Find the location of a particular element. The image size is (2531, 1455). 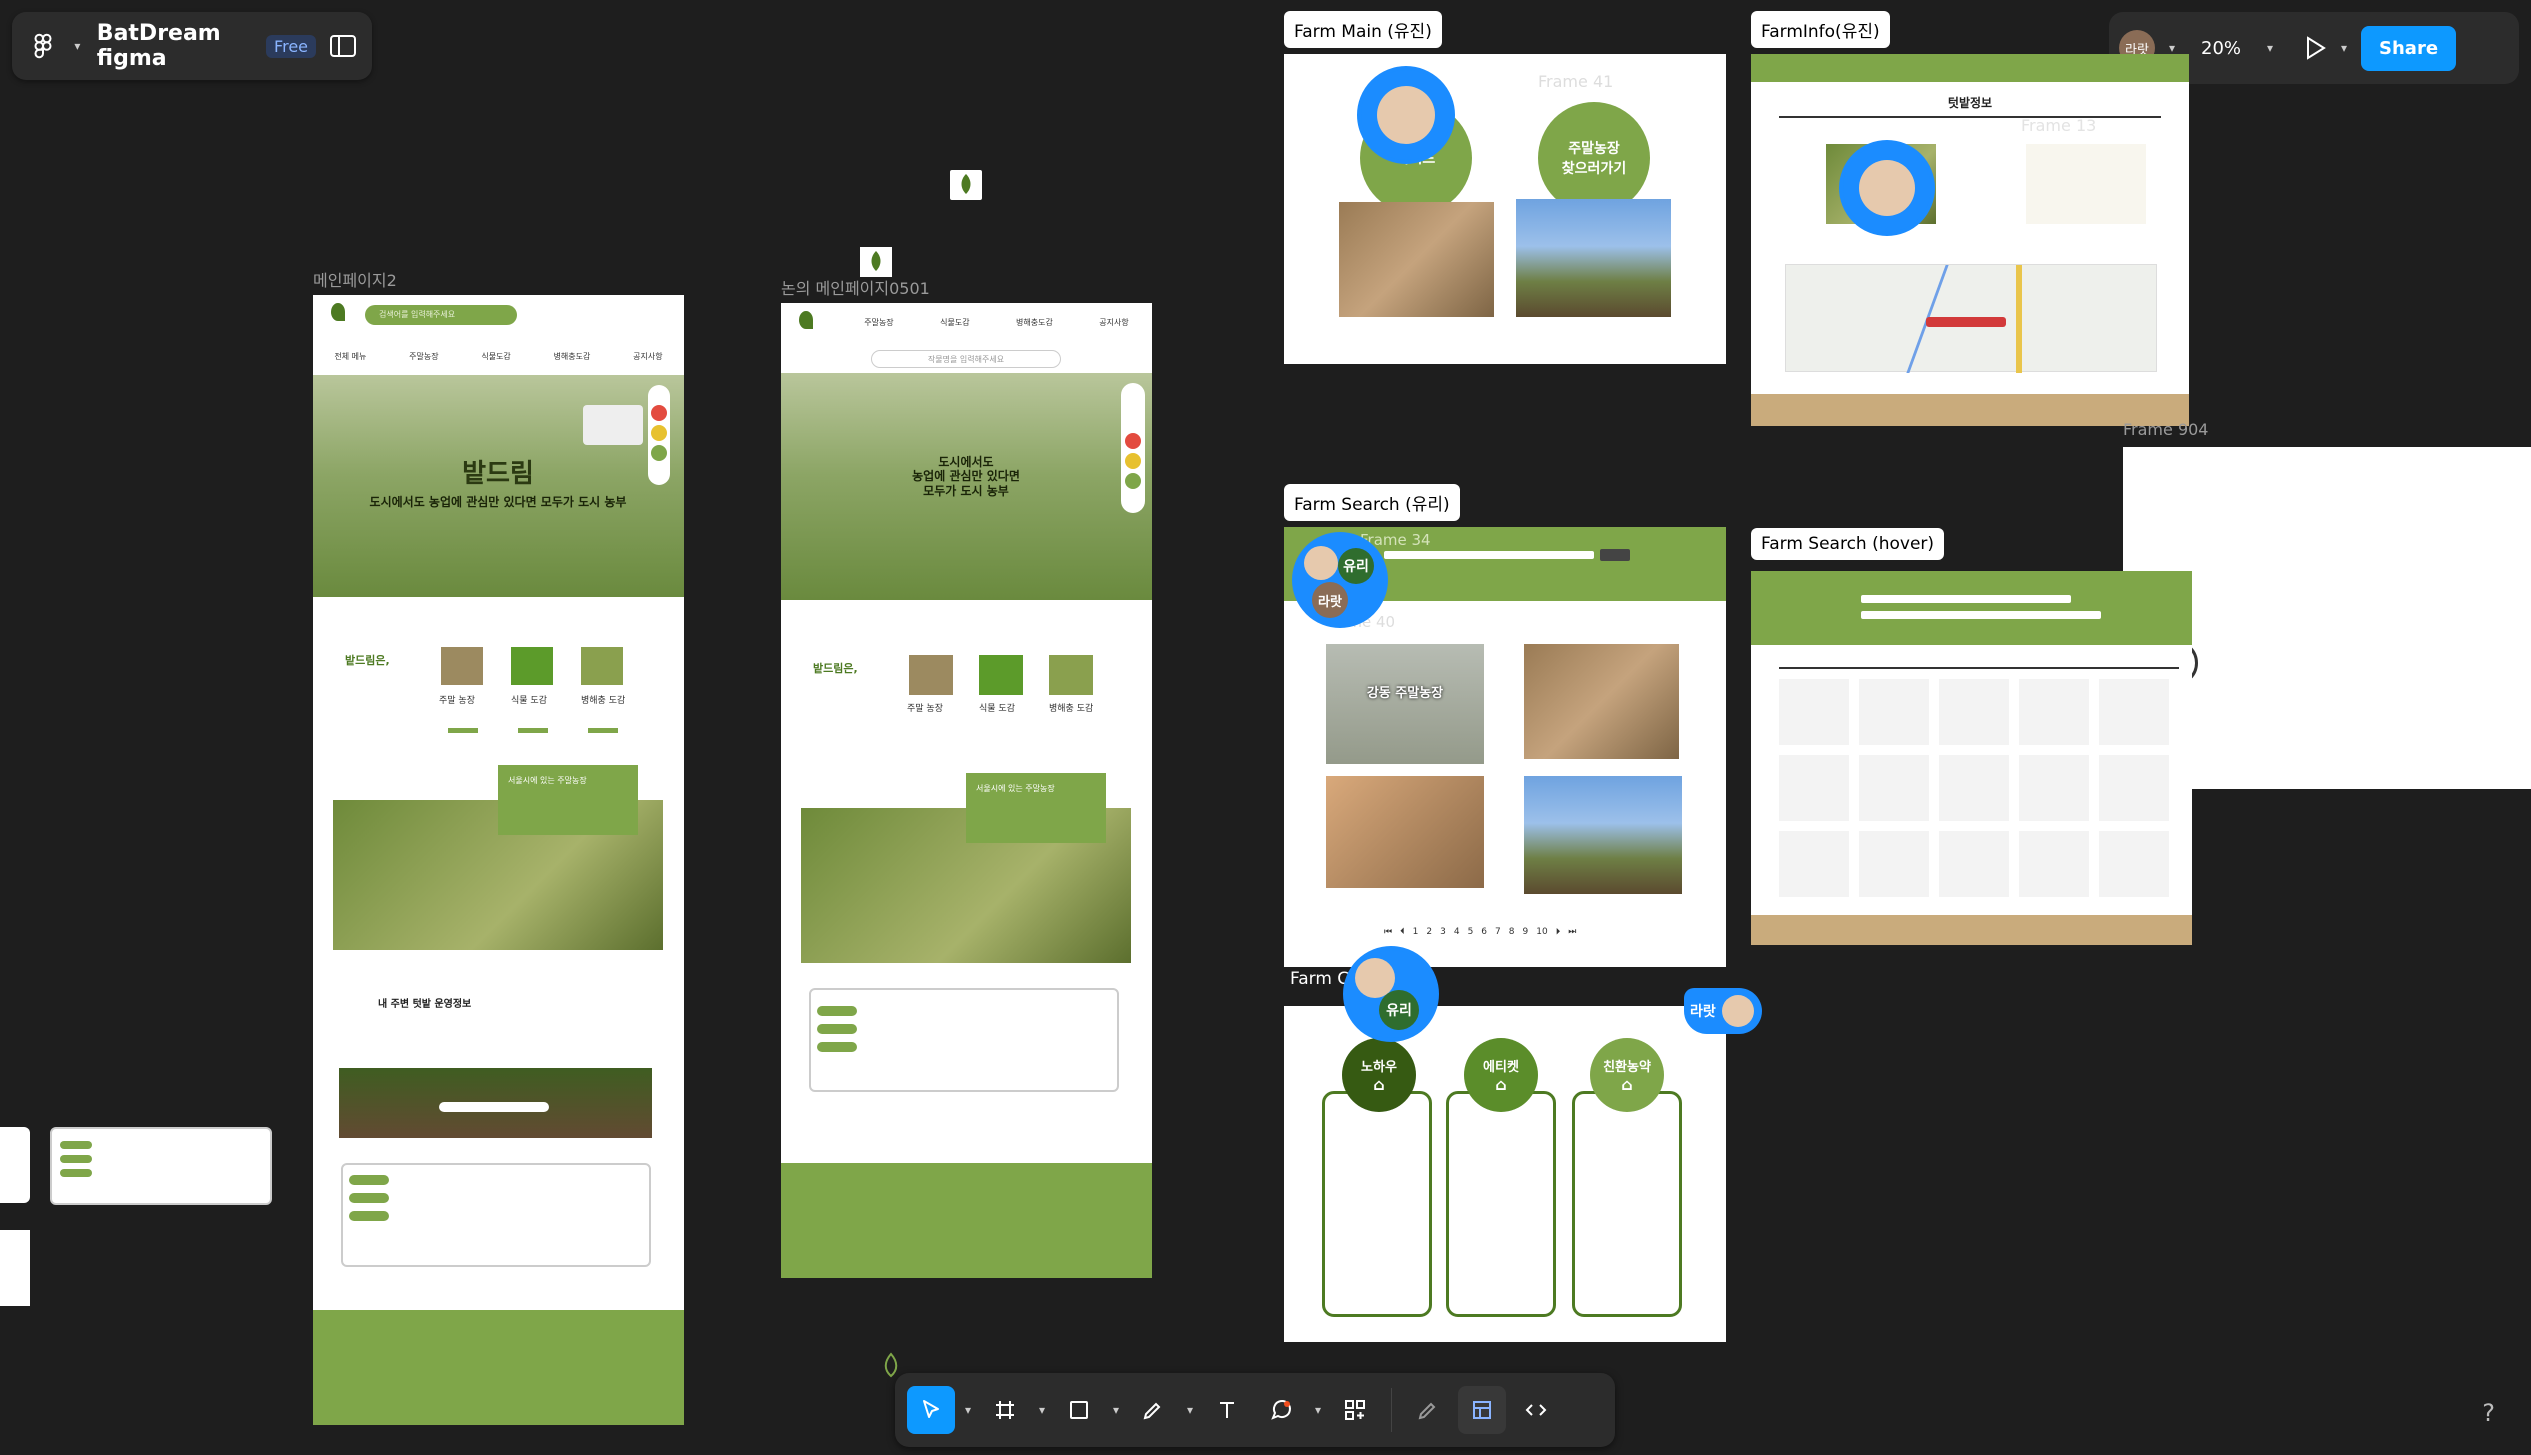

prev-page-icon: ⏴ is located at coordinates (1402, 932).